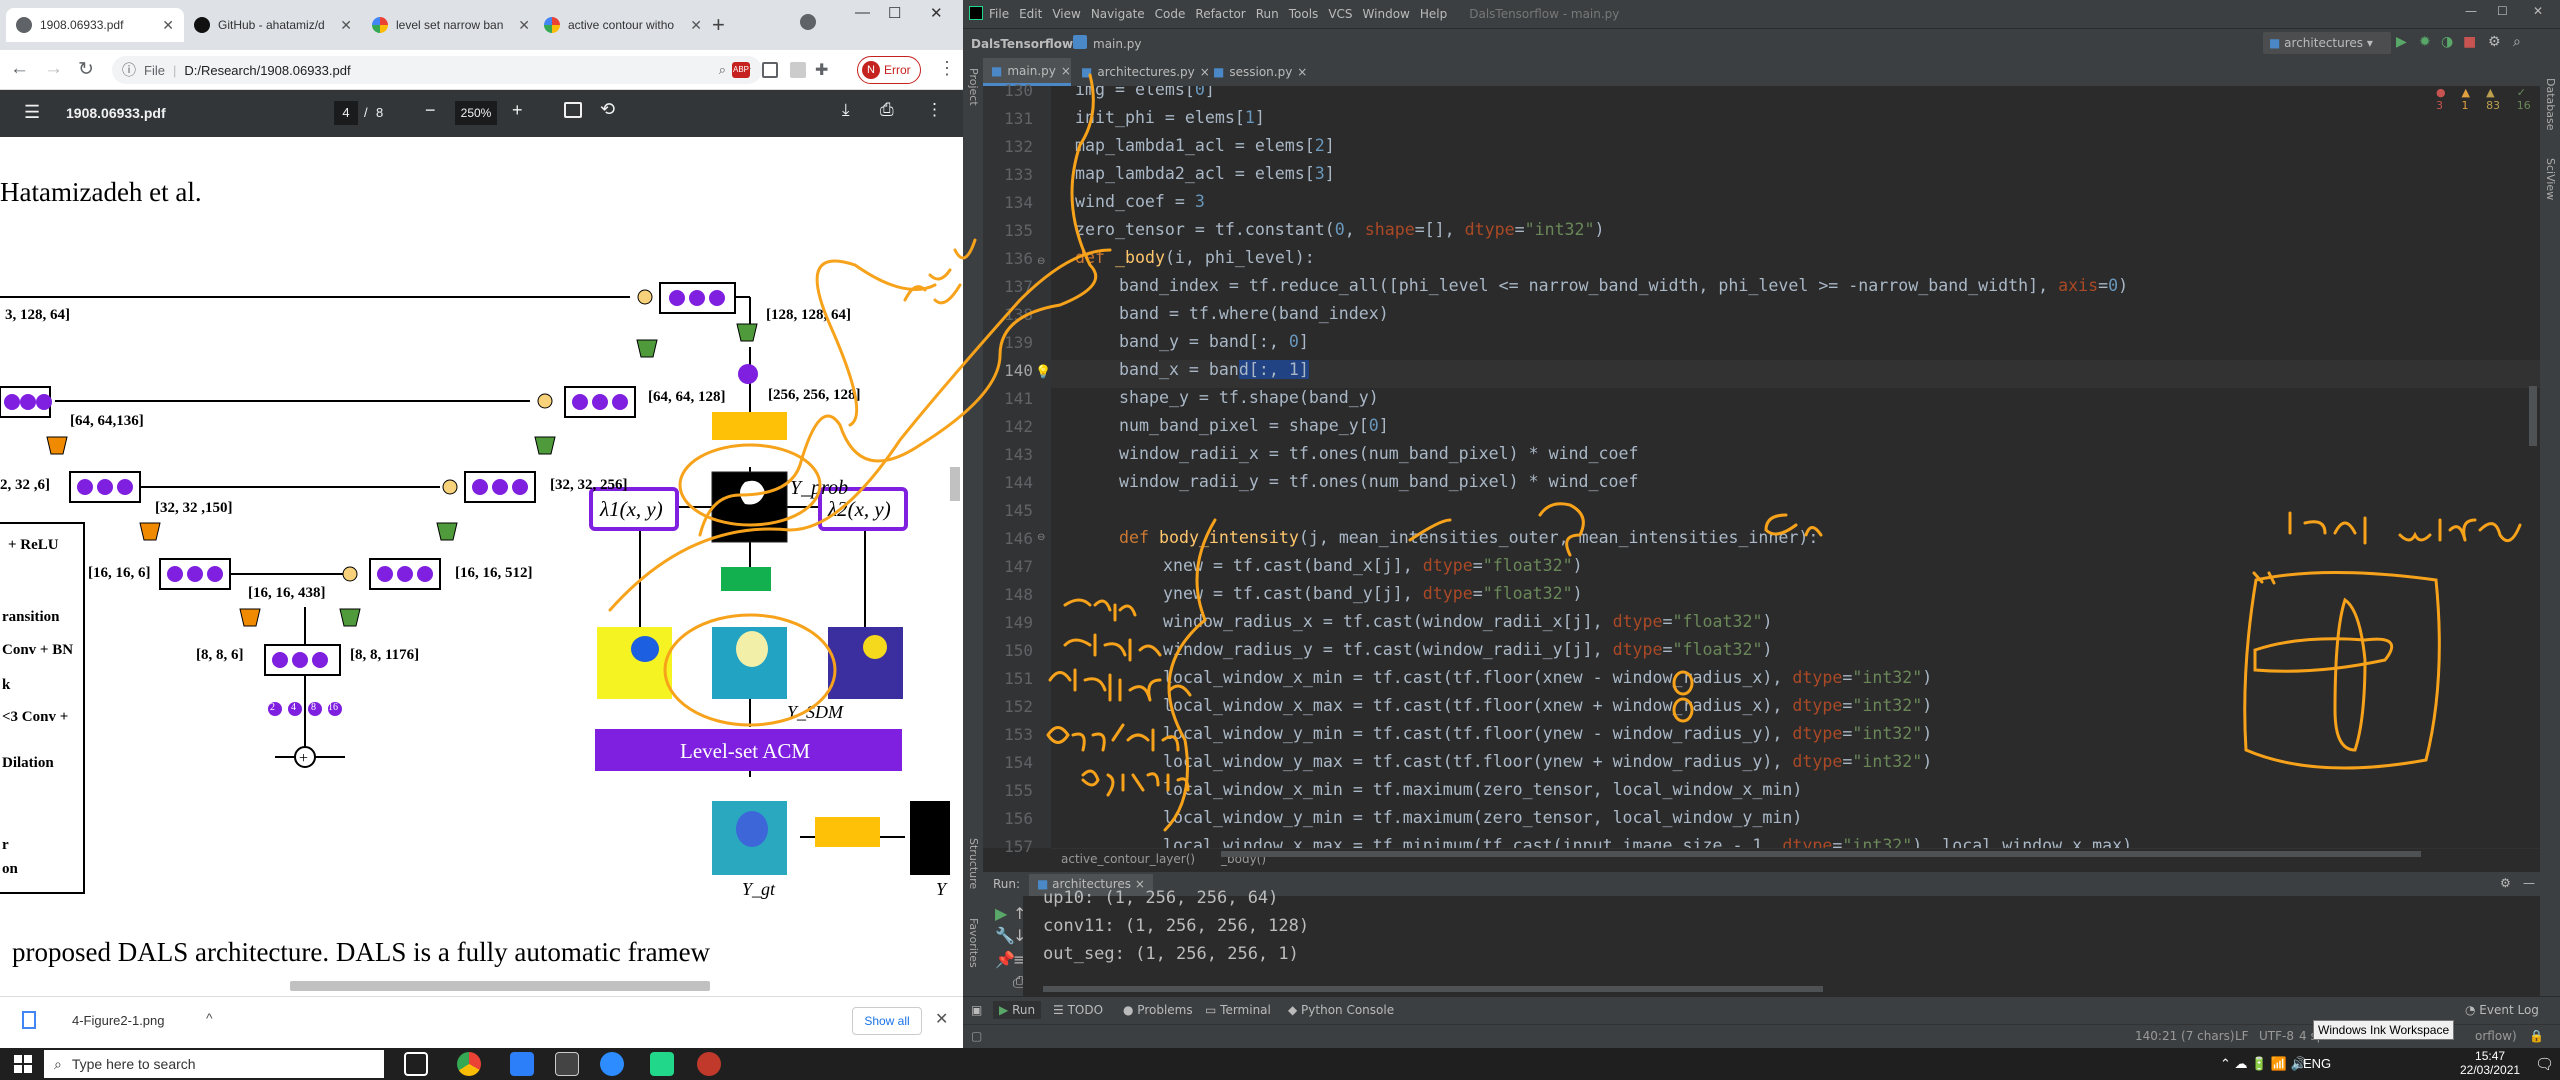 This screenshot has height=1080, width=2560. I want to click on pycharm-icon, so click(662, 1064).